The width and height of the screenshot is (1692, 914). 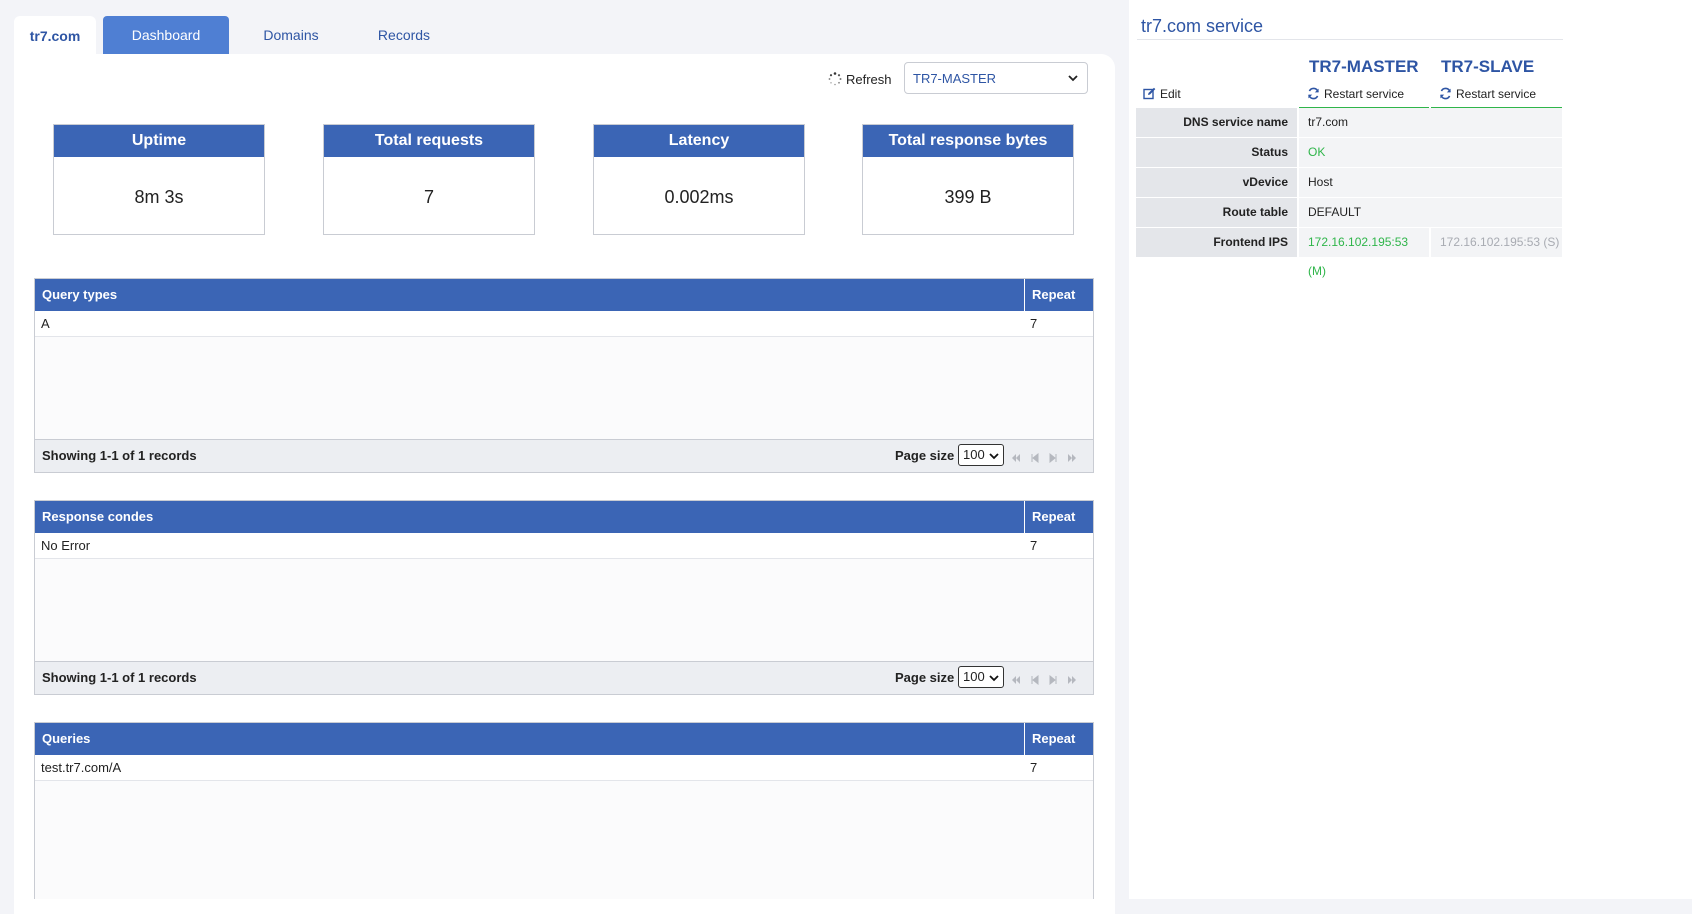 What do you see at coordinates (564, 827) in the screenshot?
I see `table-body: test.tr7.com/A 7` at bounding box center [564, 827].